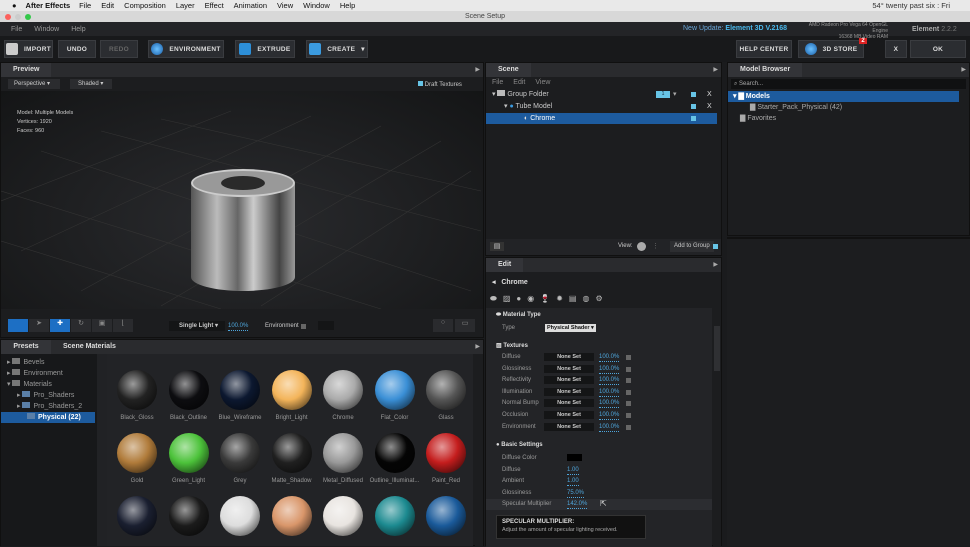  I want to click on refraction-icon: 🍷, so click(545, 299).